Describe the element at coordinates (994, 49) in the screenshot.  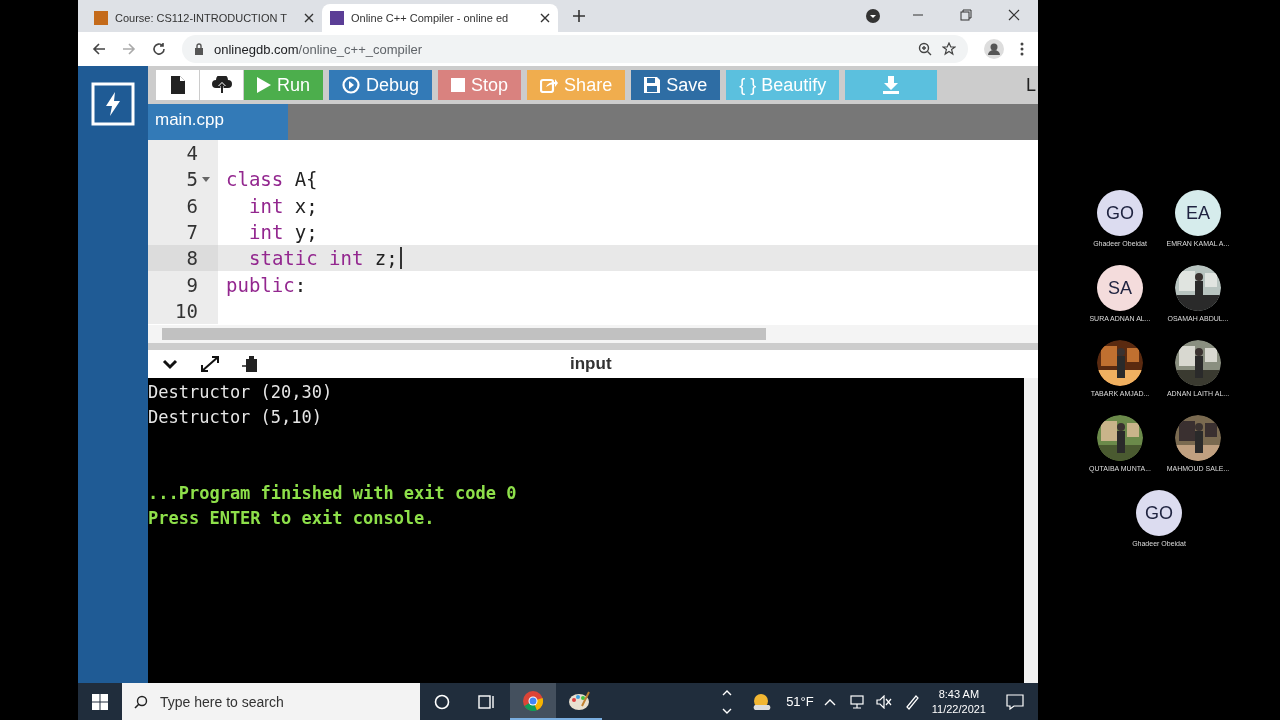
I see `profile-icon` at that location.